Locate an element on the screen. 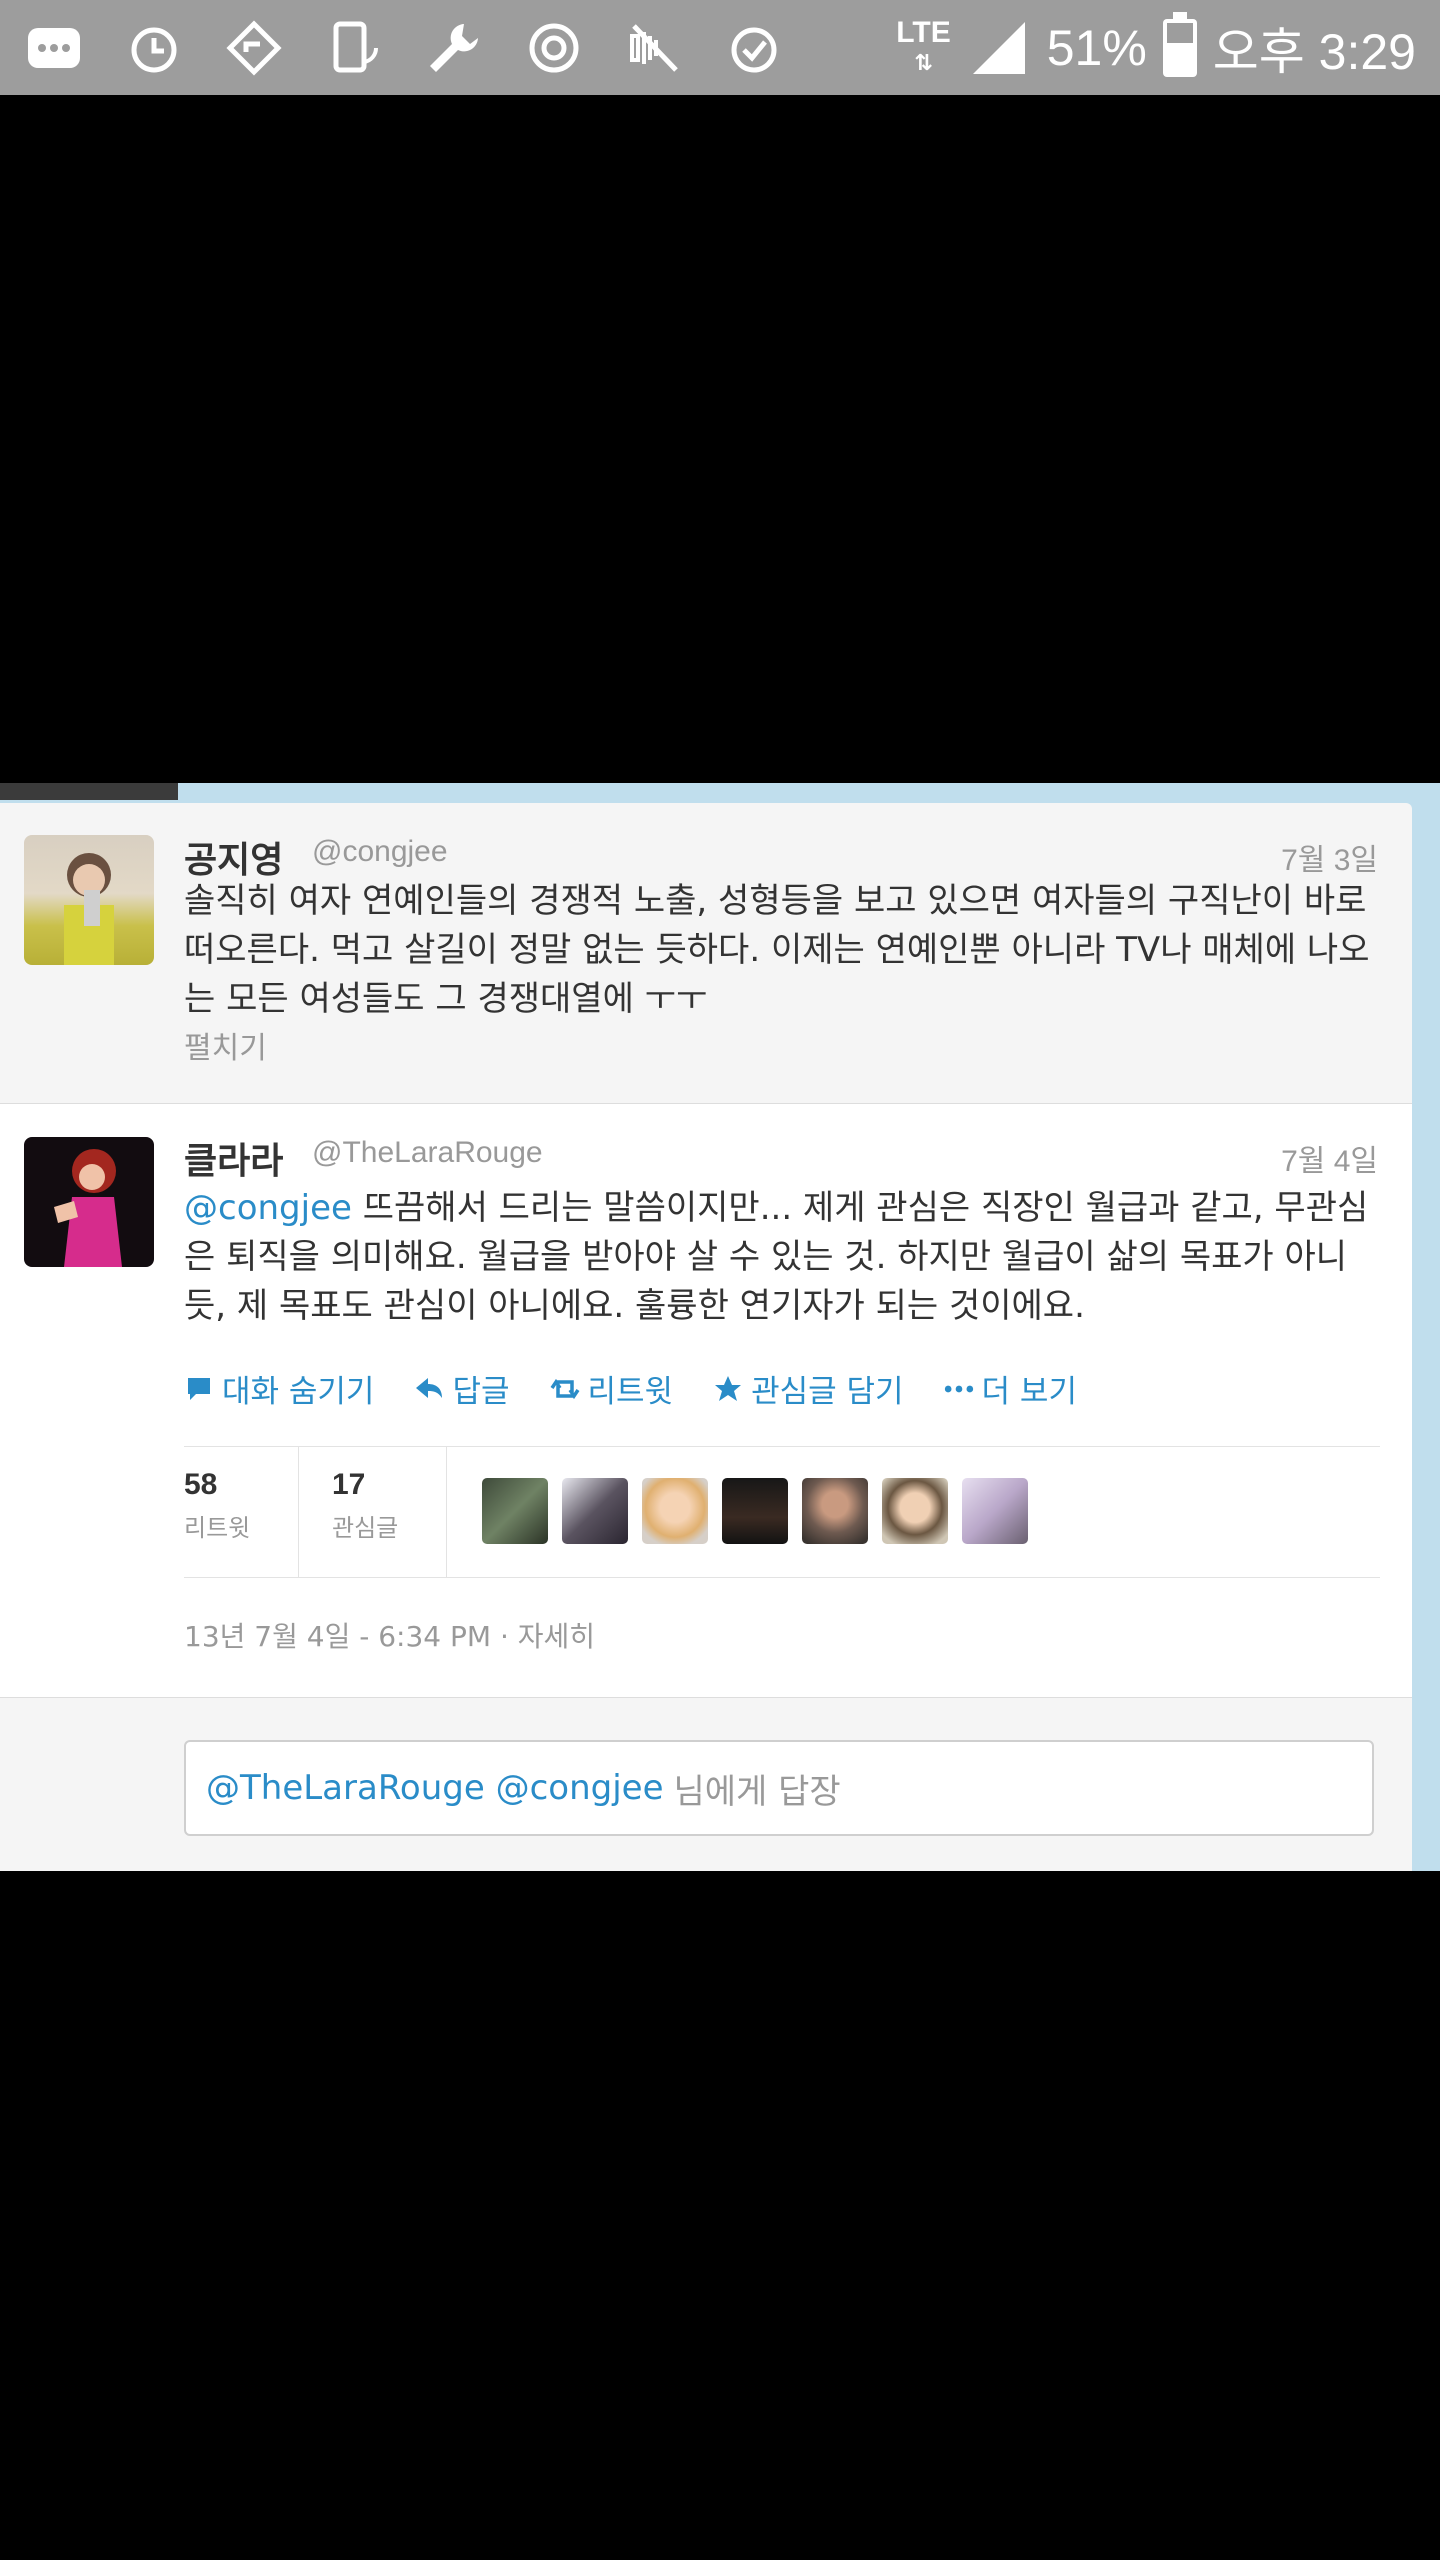 The image size is (1440, 2560). author-name: 공지영 is located at coordinates (233, 857).